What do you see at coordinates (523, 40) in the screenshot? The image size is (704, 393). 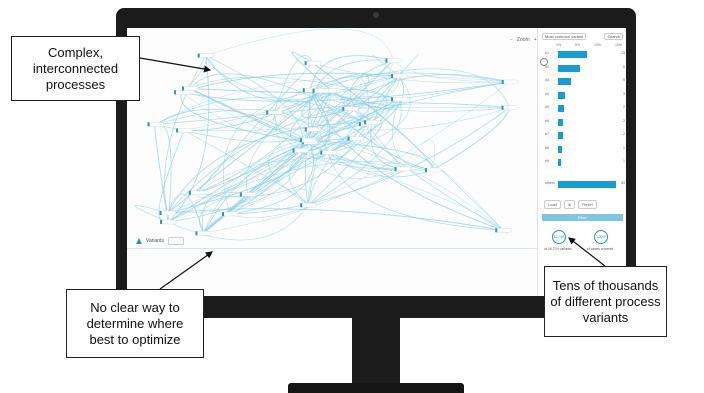 I see `zoom-controls: − Zoom +` at bounding box center [523, 40].